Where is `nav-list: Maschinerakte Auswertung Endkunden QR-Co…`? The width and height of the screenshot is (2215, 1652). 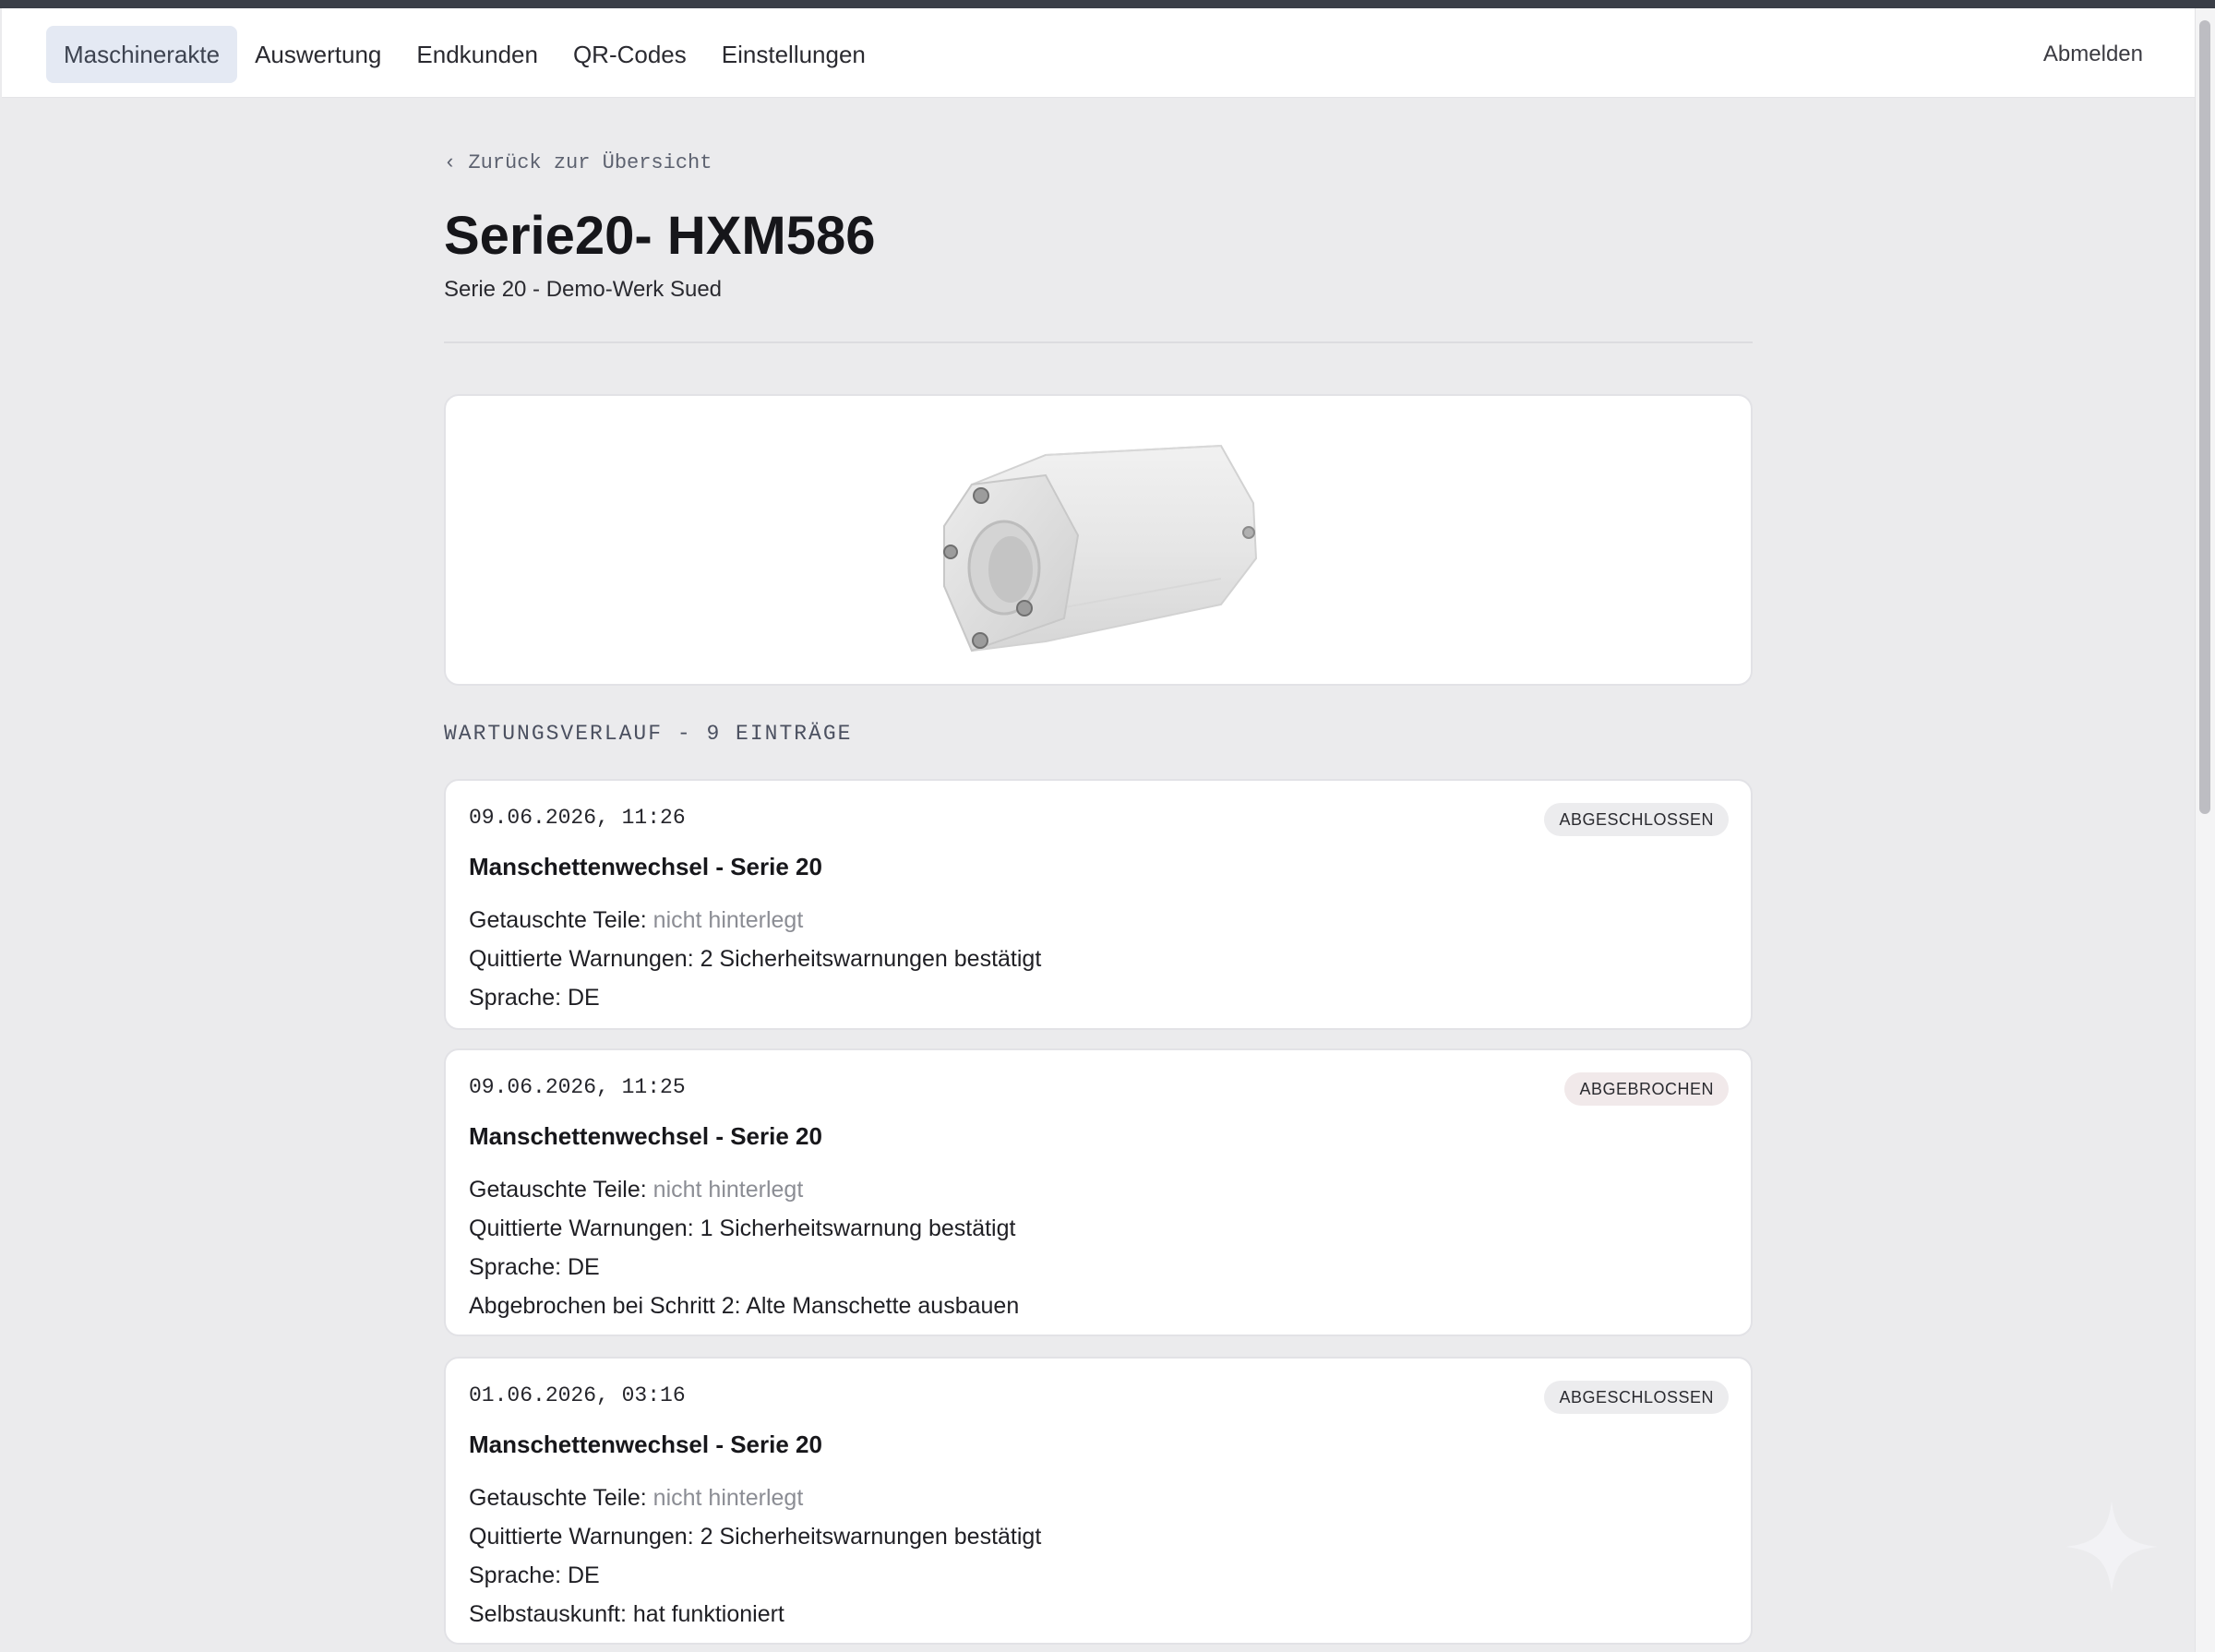
nav-list: Maschinerakte Auswertung Endkunden QR-Co… is located at coordinates (465, 55).